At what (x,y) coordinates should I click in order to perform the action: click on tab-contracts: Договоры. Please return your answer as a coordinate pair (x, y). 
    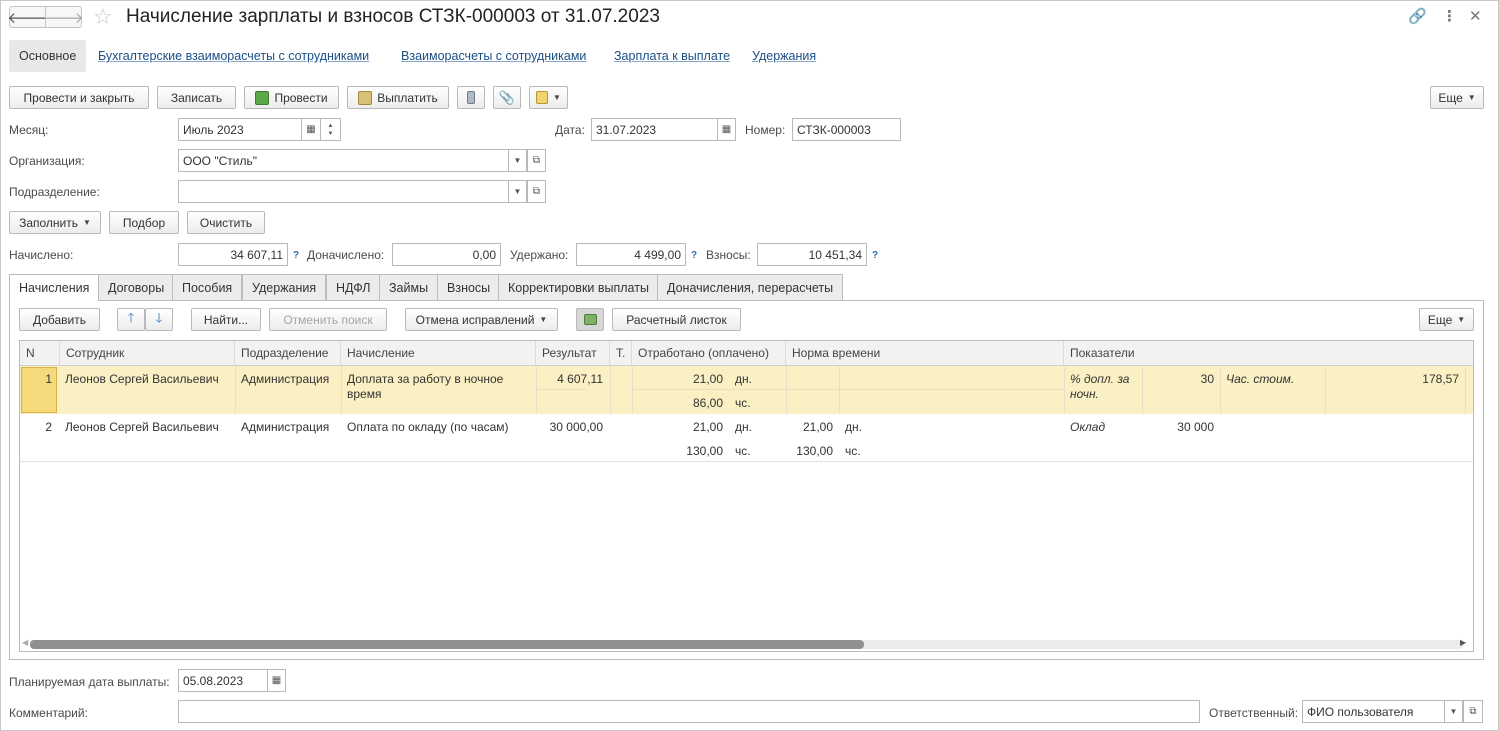
    Looking at the image, I should click on (136, 287).